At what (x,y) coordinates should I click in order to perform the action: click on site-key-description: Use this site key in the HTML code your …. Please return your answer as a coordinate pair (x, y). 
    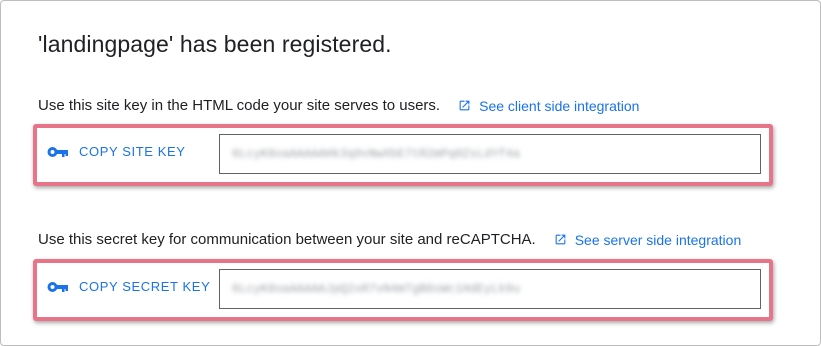
    Looking at the image, I should click on (239, 105).